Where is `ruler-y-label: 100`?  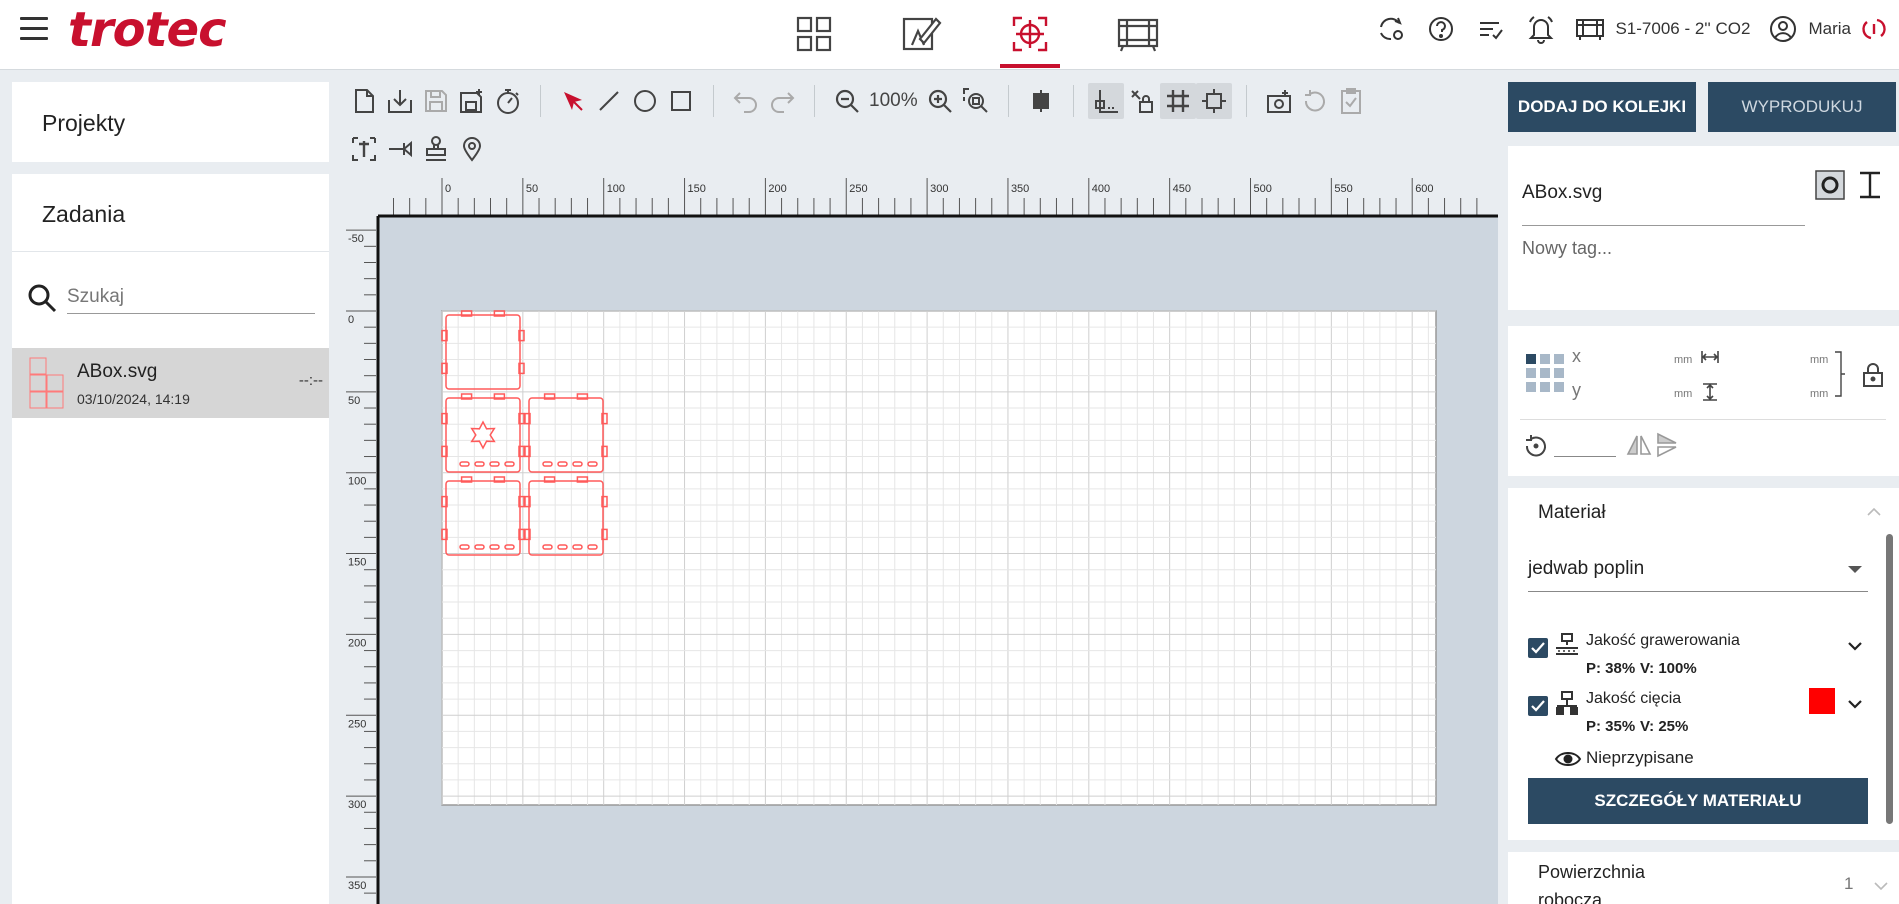
ruler-y-label: 100 is located at coordinates (357, 482).